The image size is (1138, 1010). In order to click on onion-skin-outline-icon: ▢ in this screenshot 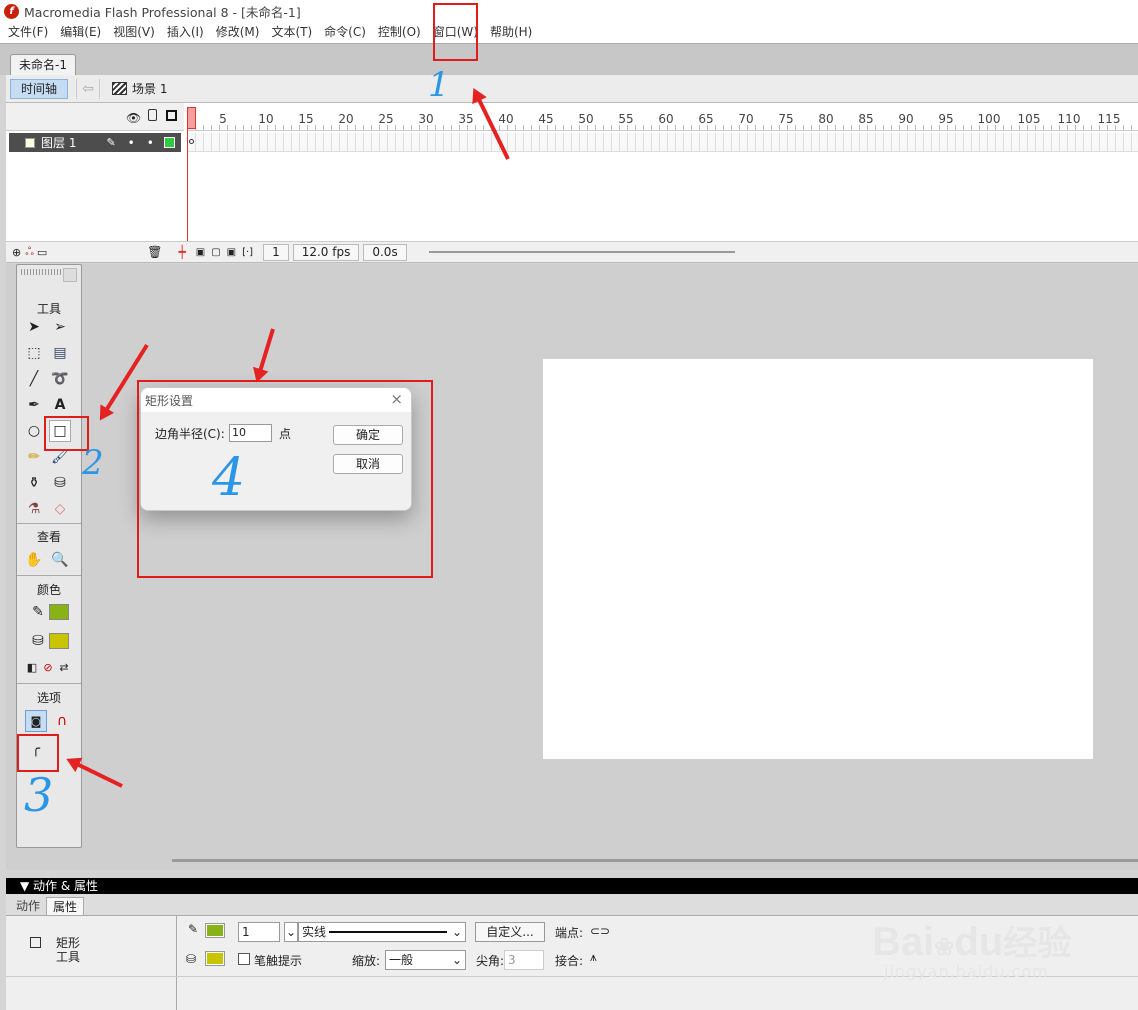, I will do `click(215, 252)`.